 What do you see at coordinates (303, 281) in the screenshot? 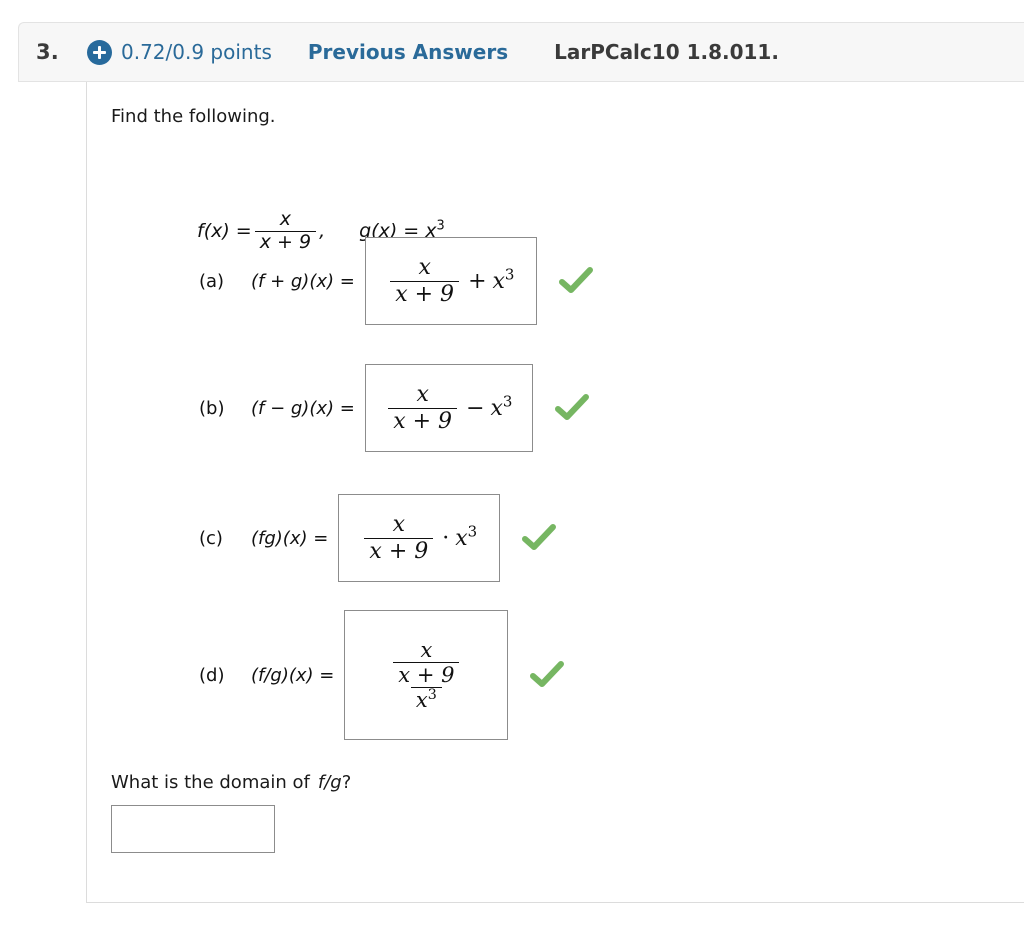
I see `part-expression-a: (f + g)(x) =` at bounding box center [303, 281].